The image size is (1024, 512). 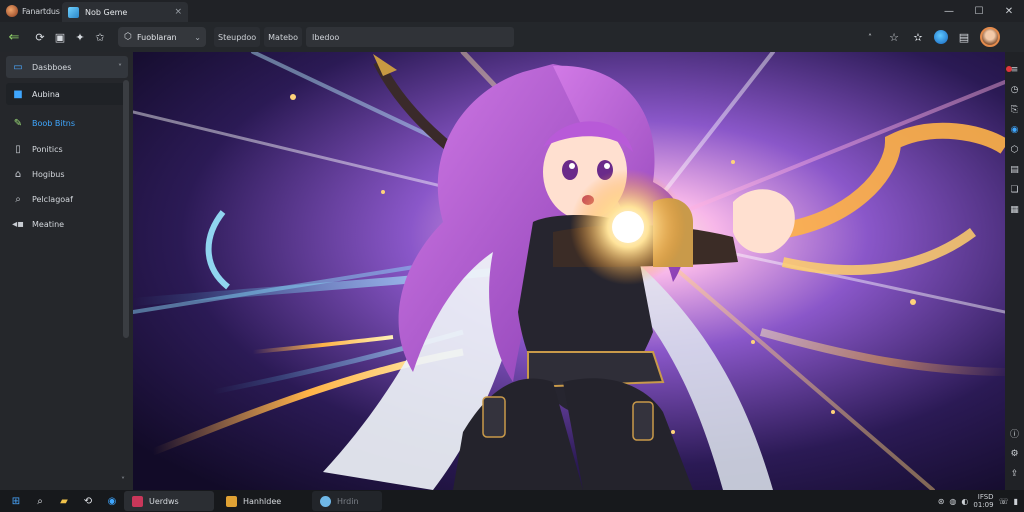 What do you see at coordinates (52, 199) in the screenshot?
I see `sidebar-item-label: Pelclagoaf` at bounding box center [52, 199].